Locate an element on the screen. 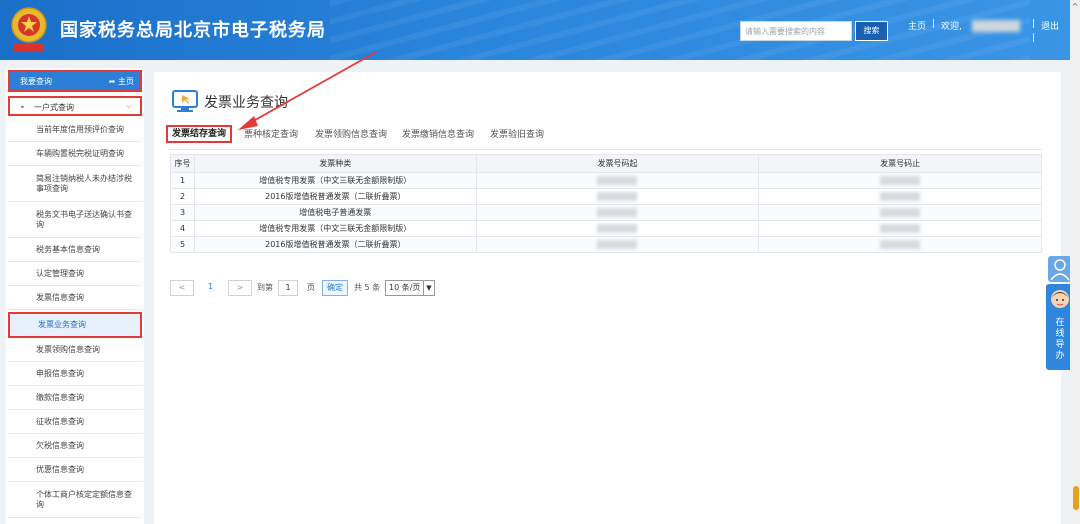 The image size is (1080, 524). page-unit-label: 页 is located at coordinates (311, 287).